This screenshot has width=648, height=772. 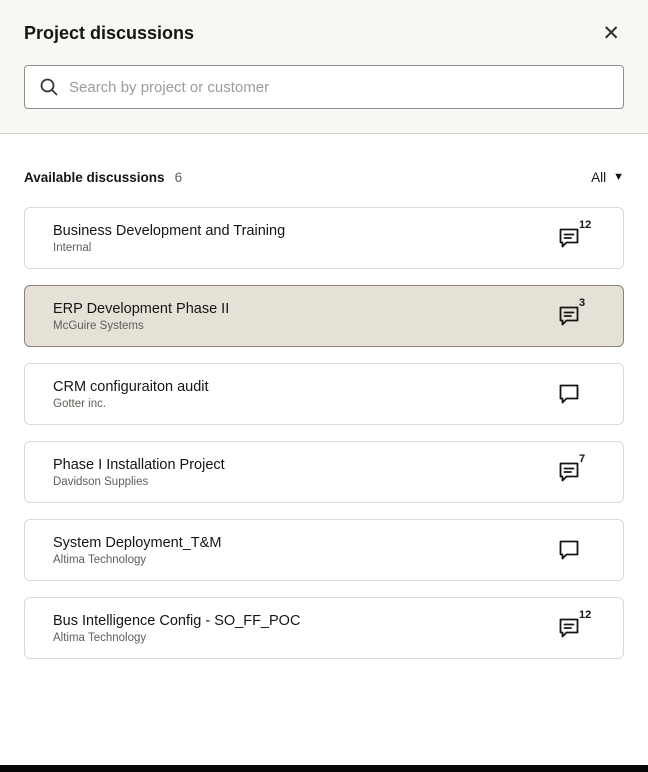 What do you see at coordinates (607, 177) in the screenshot?
I see `filter-dropdown: All ▼` at bounding box center [607, 177].